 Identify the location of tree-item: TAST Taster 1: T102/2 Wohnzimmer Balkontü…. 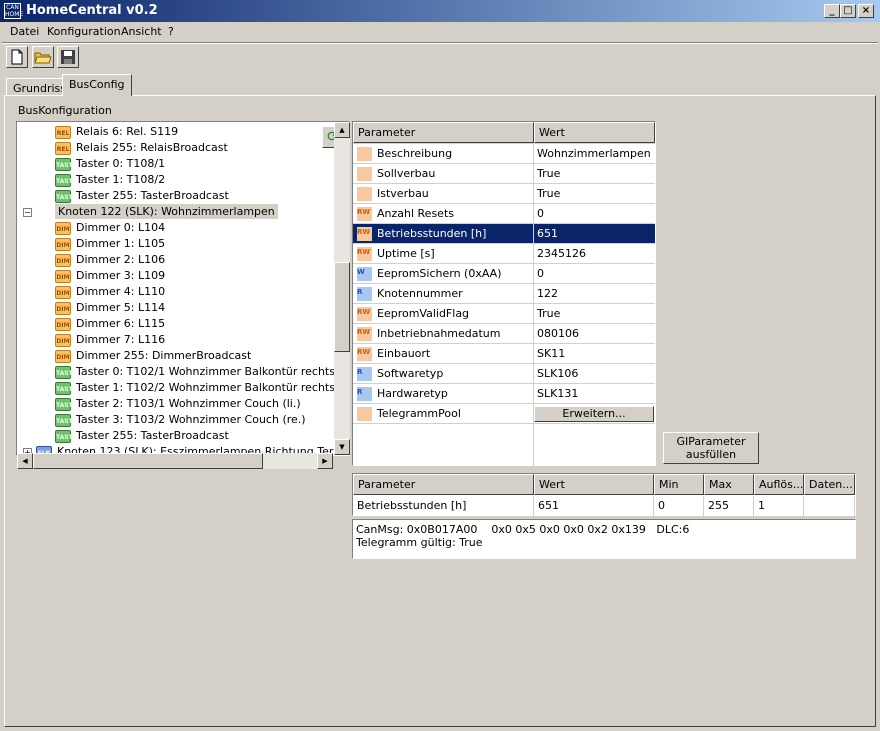
(176, 388).